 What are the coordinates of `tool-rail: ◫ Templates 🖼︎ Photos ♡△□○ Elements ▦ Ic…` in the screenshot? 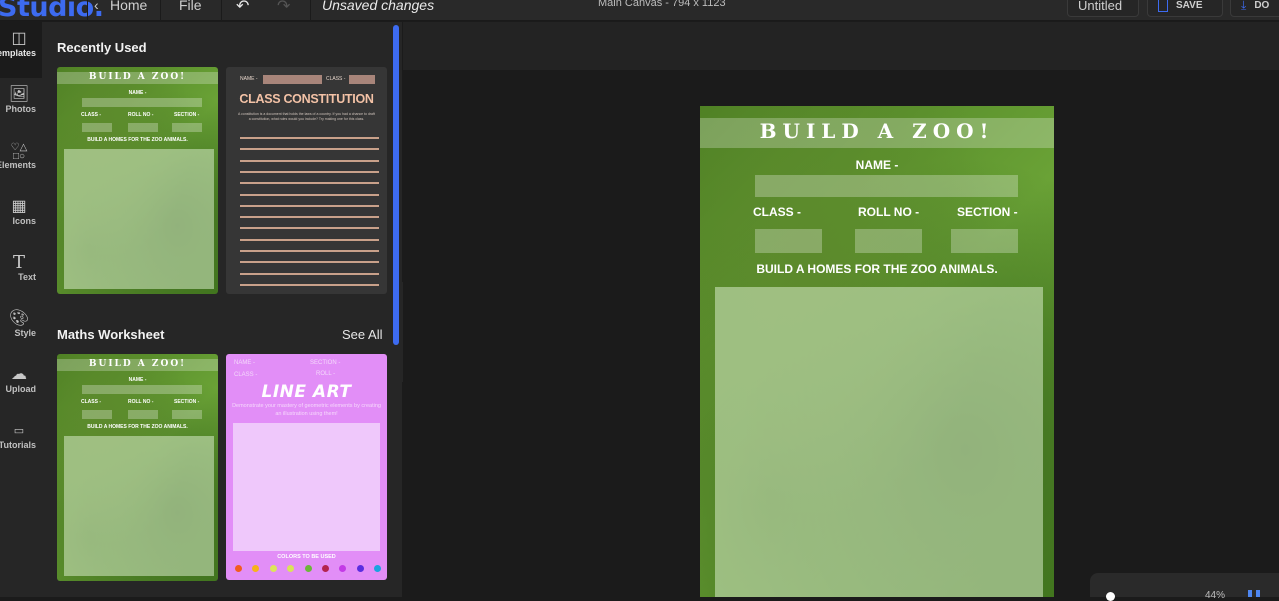 It's located at (21, 309).